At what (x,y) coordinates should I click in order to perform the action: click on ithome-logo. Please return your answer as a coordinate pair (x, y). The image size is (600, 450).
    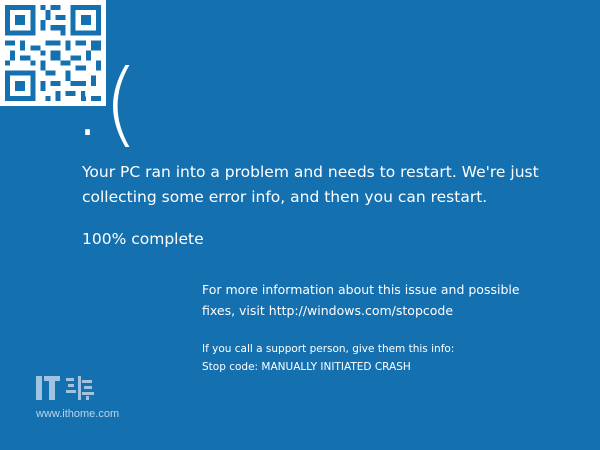
    Looking at the image, I should click on (66, 390).